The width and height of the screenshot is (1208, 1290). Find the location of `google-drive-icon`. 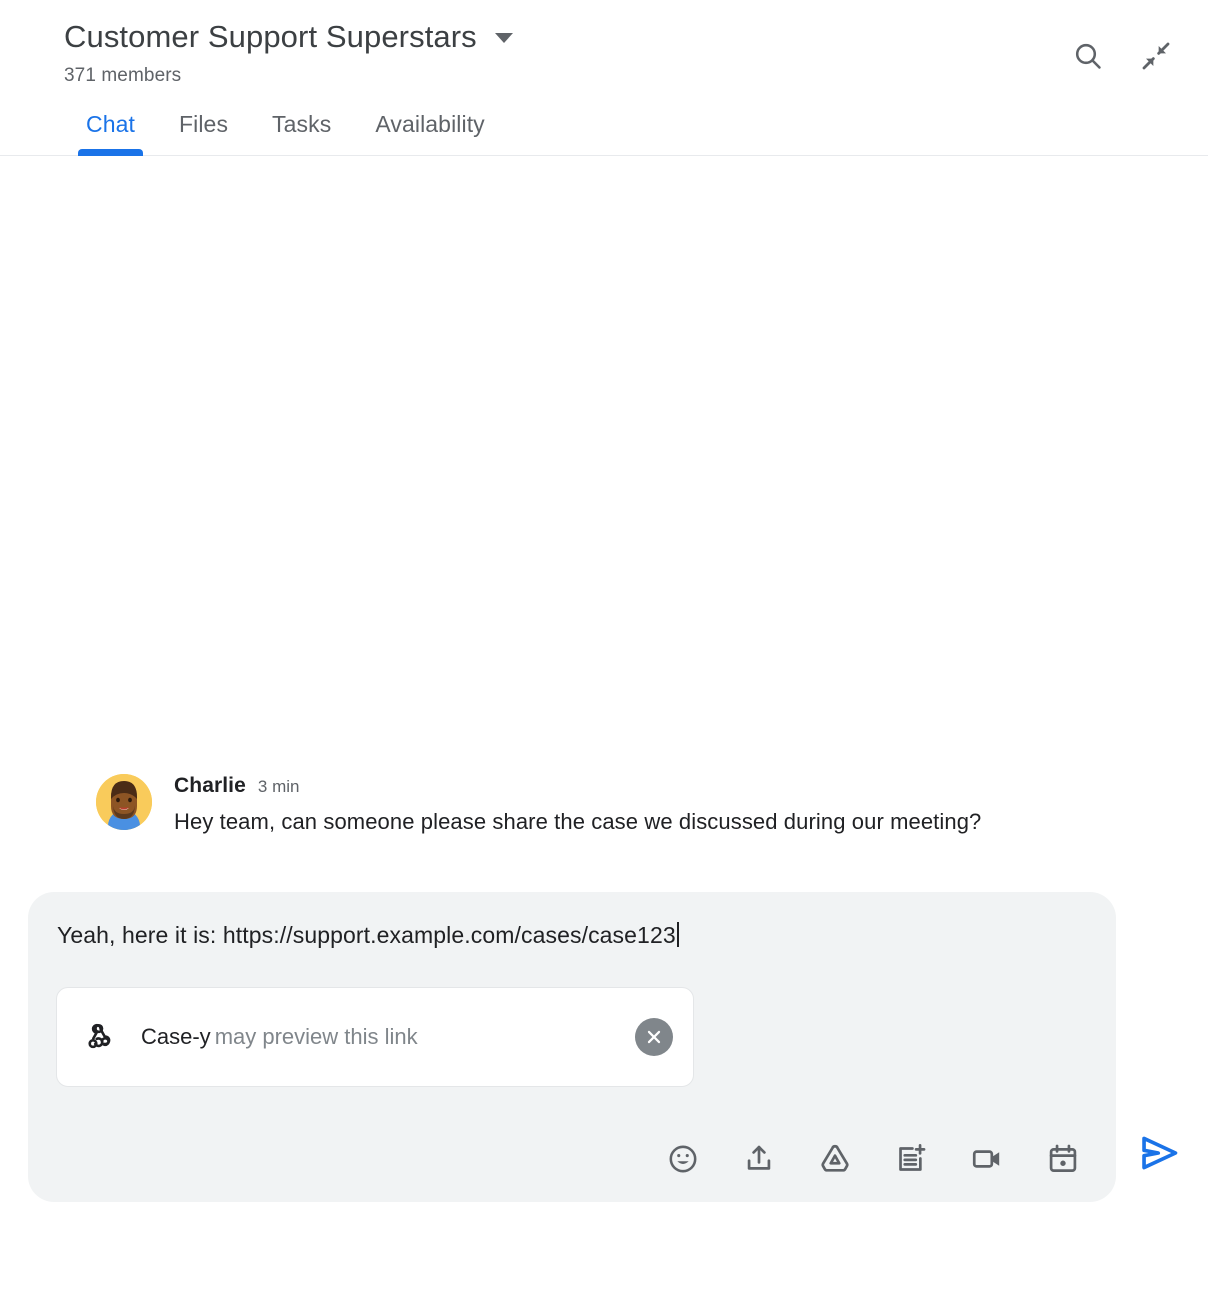

google-drive-icon is located at coordinates (835, 1159).